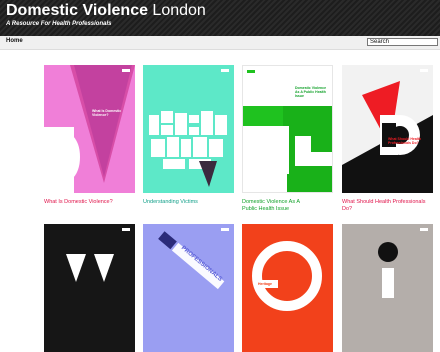  I want to click on site-title: Domestic Violence London, so click(106, 11).